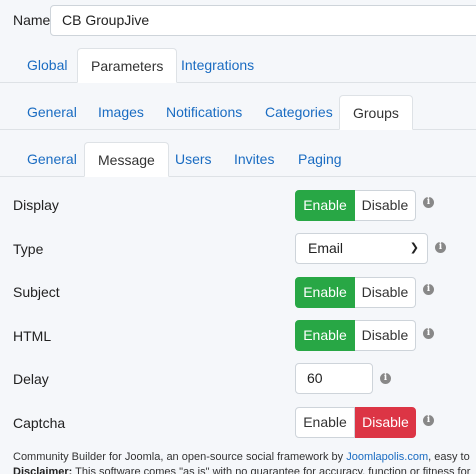 The image size is (476, 474). Describe the element at coordinates (217, 65) in the screenshot. I see `tab-integrations: Integrations` at that location.